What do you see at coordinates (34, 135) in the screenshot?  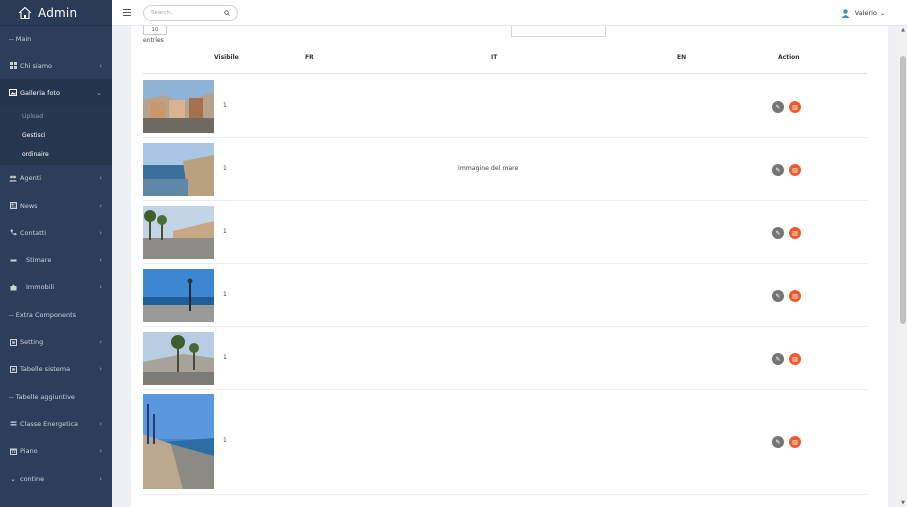 I see `submenu-label: Gestisci` at bounding box center [34, 135].